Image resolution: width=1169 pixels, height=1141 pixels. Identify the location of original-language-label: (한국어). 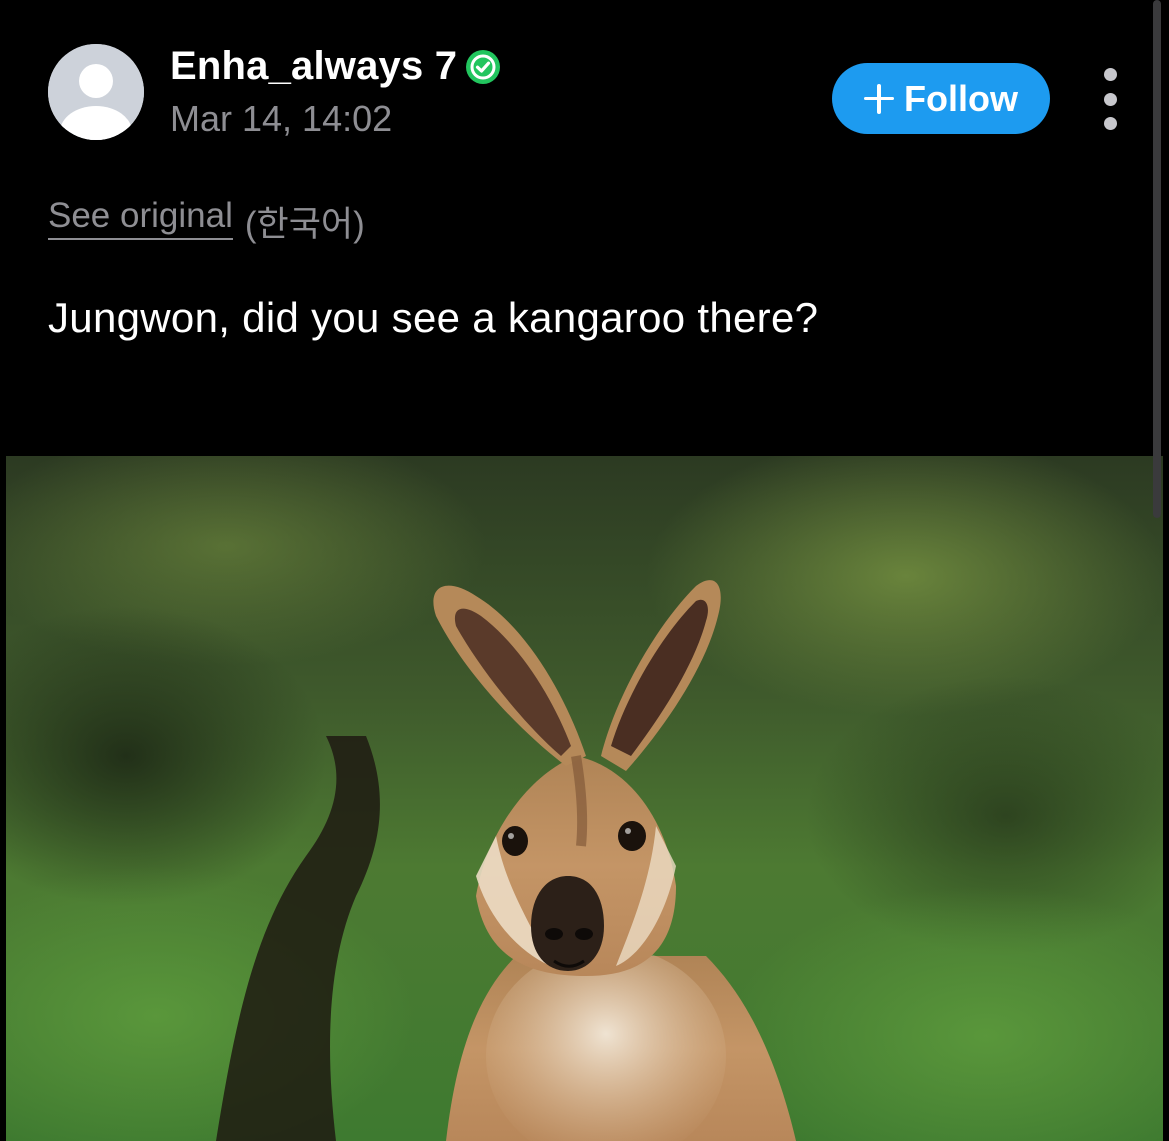
(304, 224).